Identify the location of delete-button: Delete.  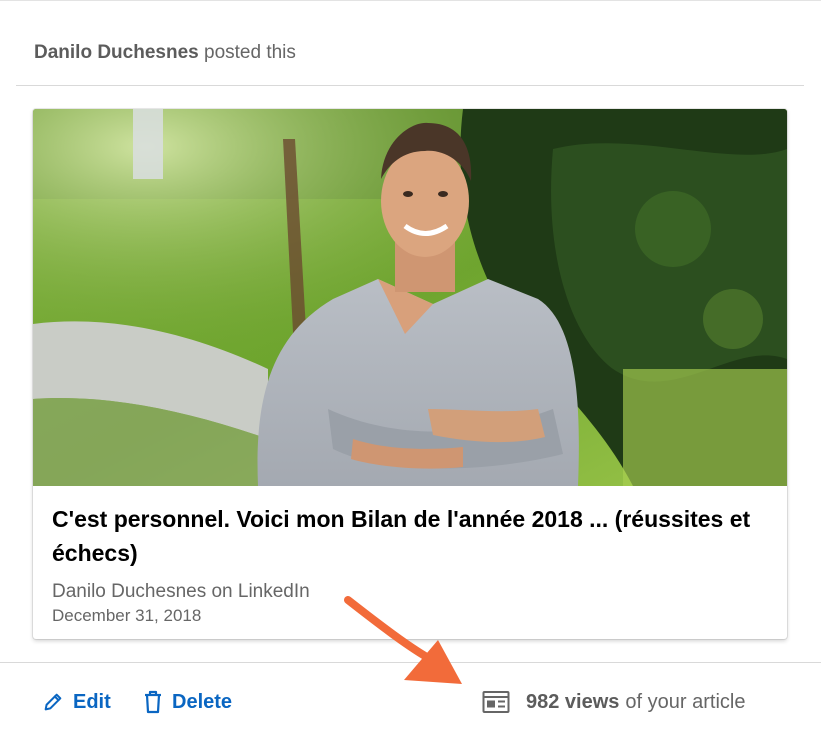
(187, 702).